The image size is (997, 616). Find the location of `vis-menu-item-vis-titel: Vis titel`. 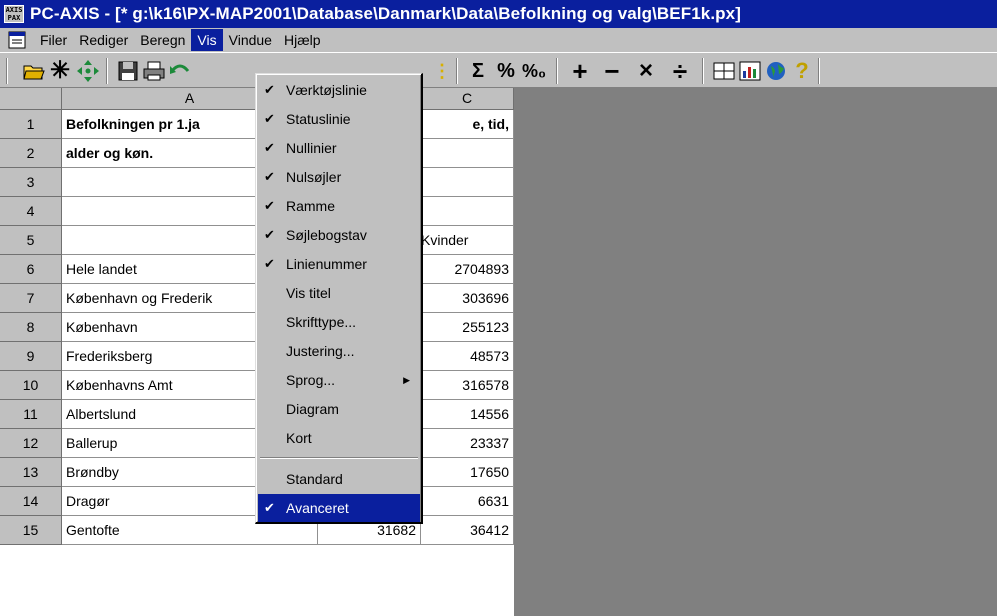

vis-menu-item-vis-titel: Vis titel is located at coordinates (339, 293).